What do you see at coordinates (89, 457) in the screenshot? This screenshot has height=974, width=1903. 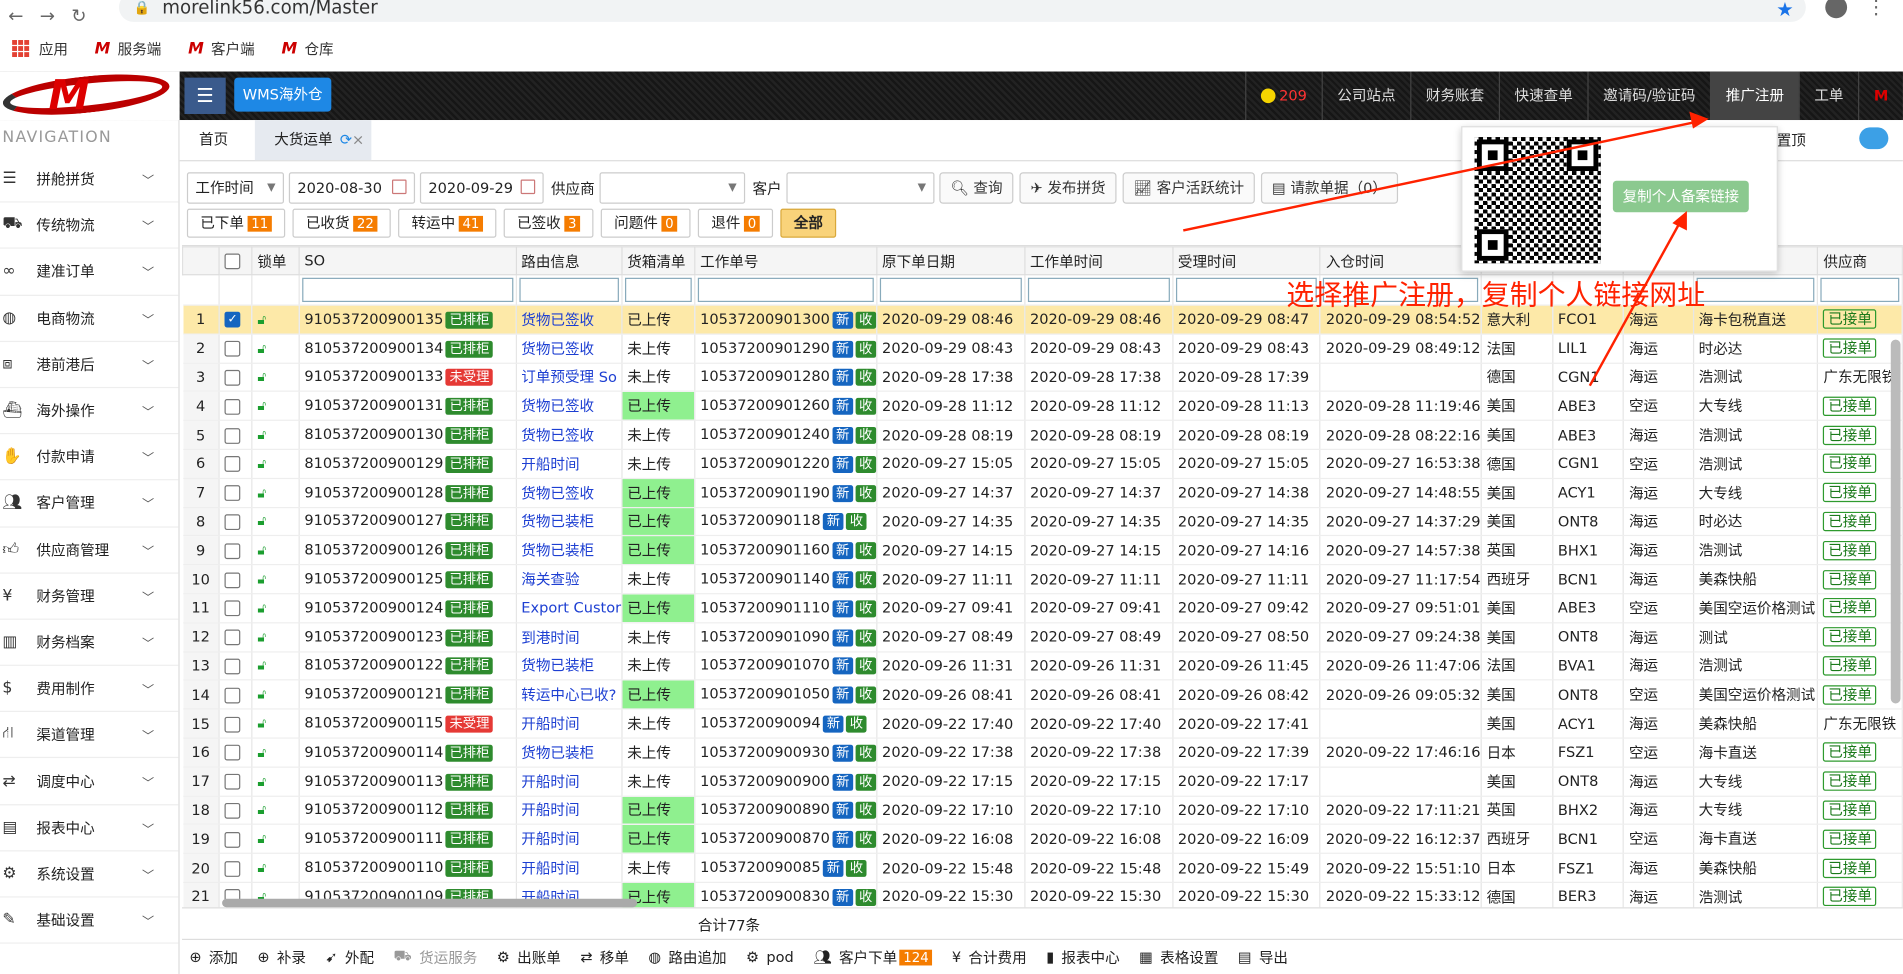 I see `sidebar-item: ✋ 付款申请 ﹀` at bounding box center [89, 457].